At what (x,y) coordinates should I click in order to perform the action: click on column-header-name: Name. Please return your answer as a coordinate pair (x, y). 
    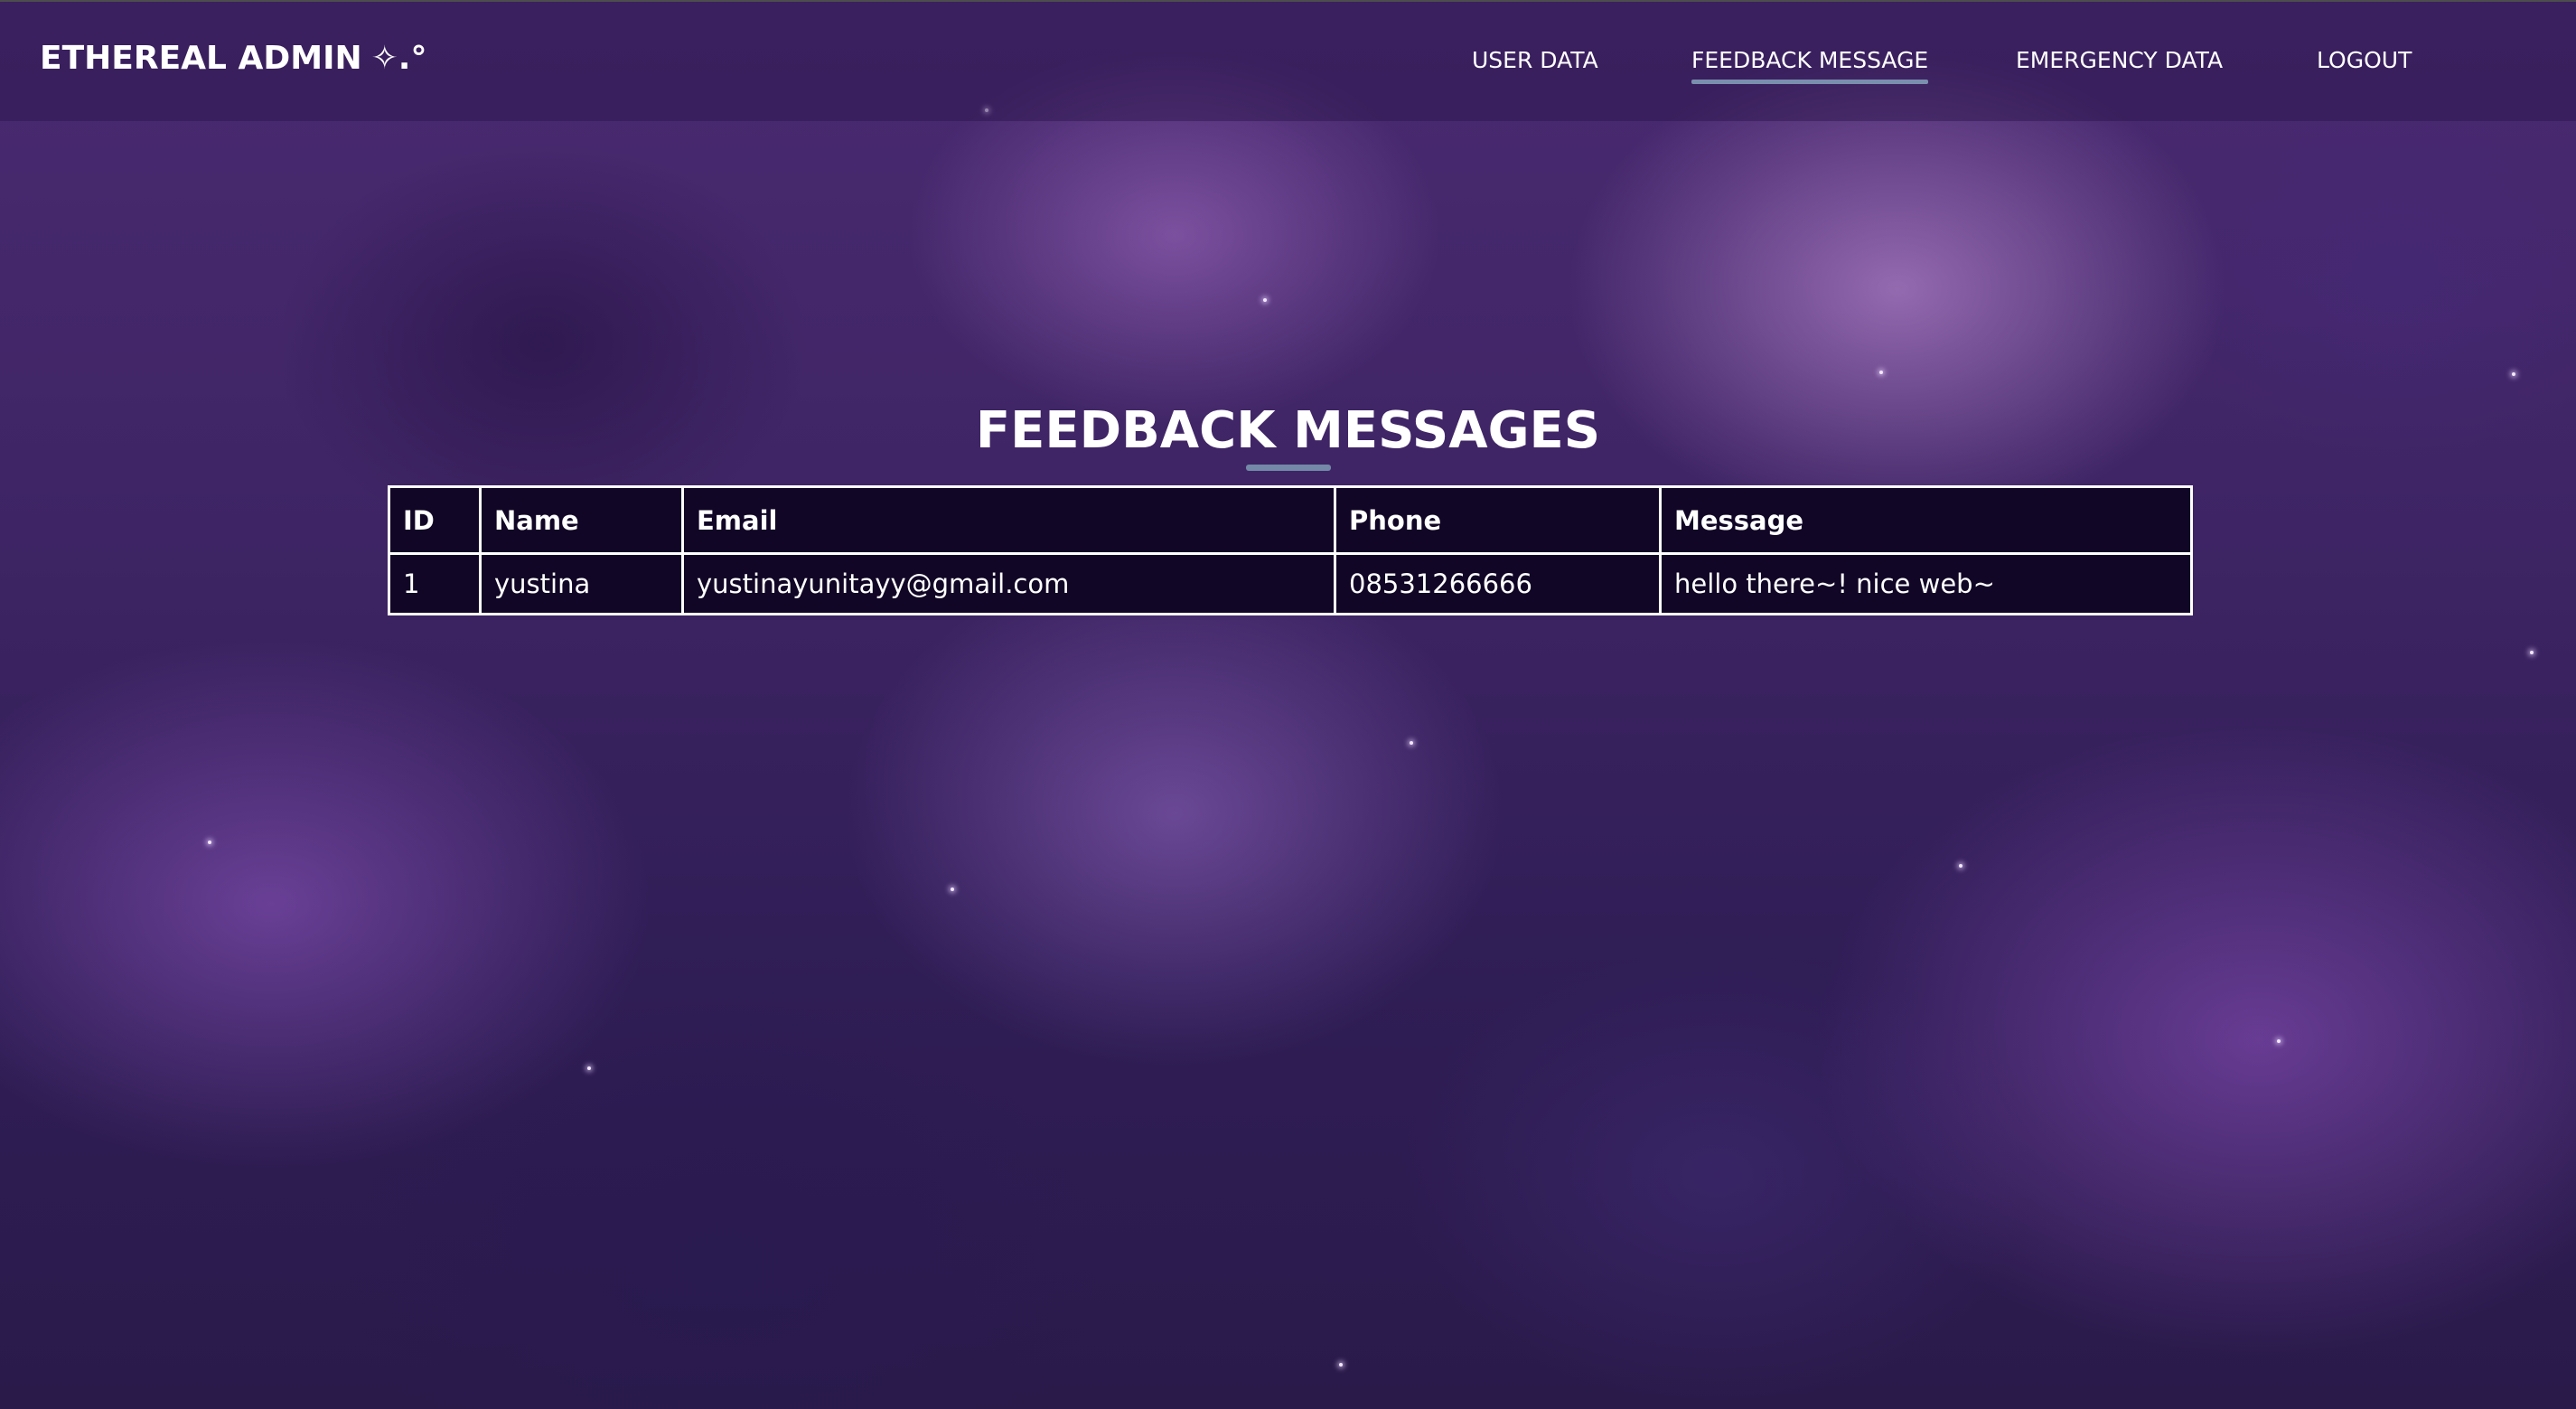
    Looking at the image, I should click on (581, 520).